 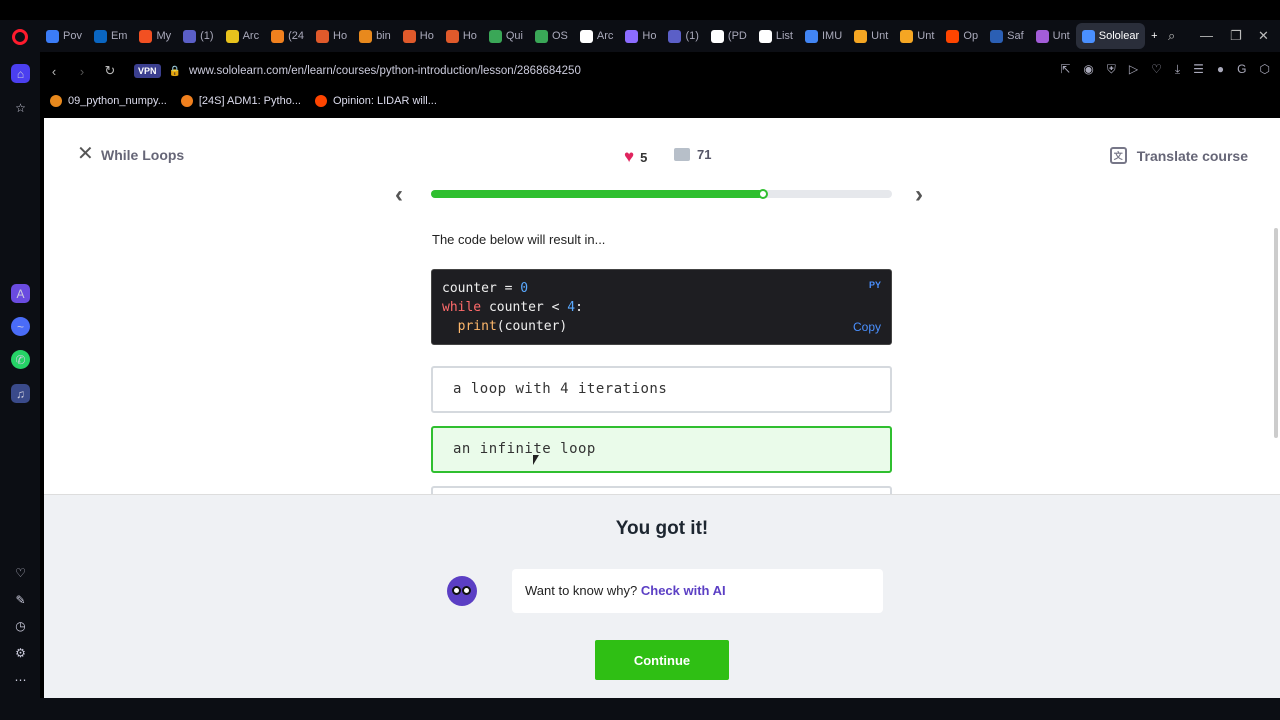 What do you see at coordinates (1206, 35) in the screenshot?
I see `minimize-icon: —` at bounding box center [1206, 35].